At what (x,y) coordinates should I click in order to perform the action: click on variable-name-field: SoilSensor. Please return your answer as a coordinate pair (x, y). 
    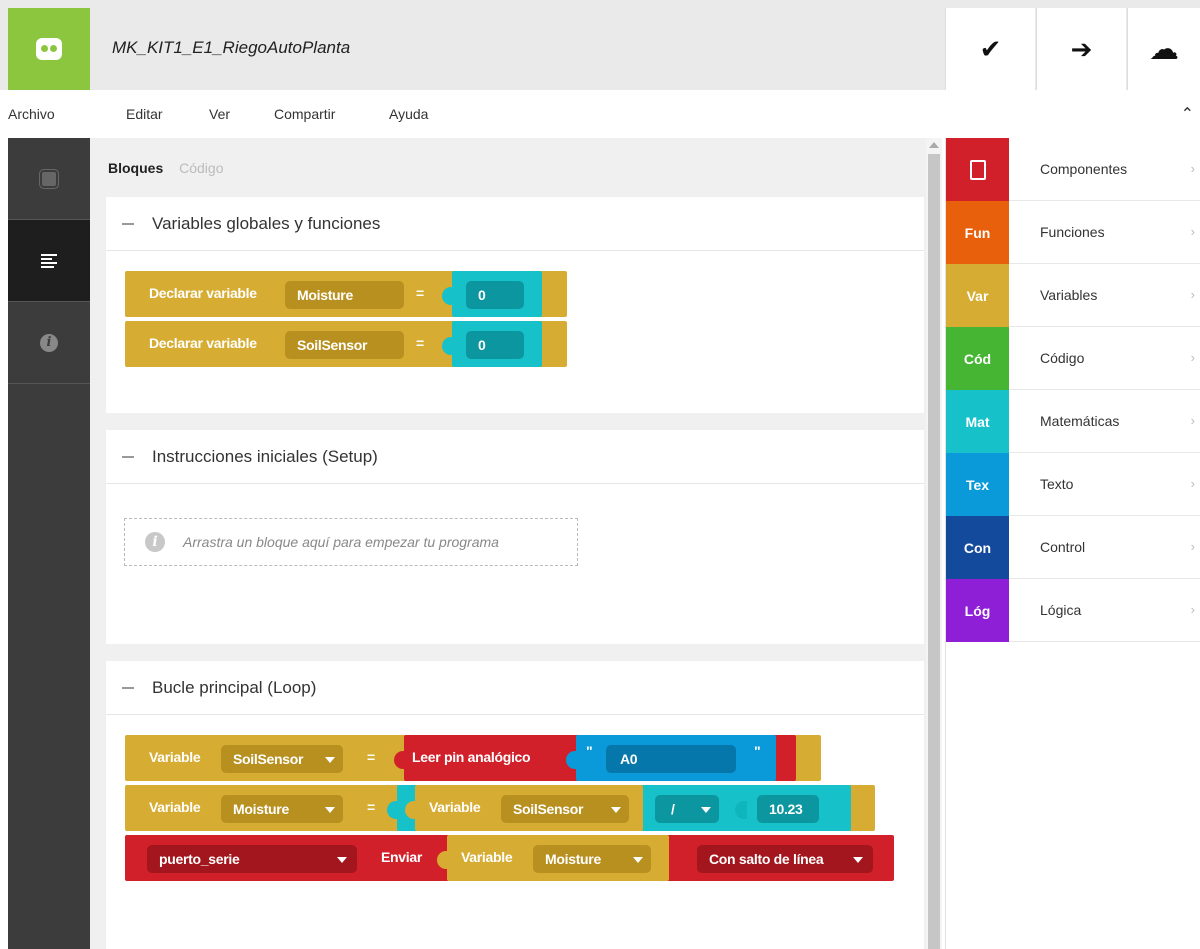
    Looking at the image, I should click on (344, 345).